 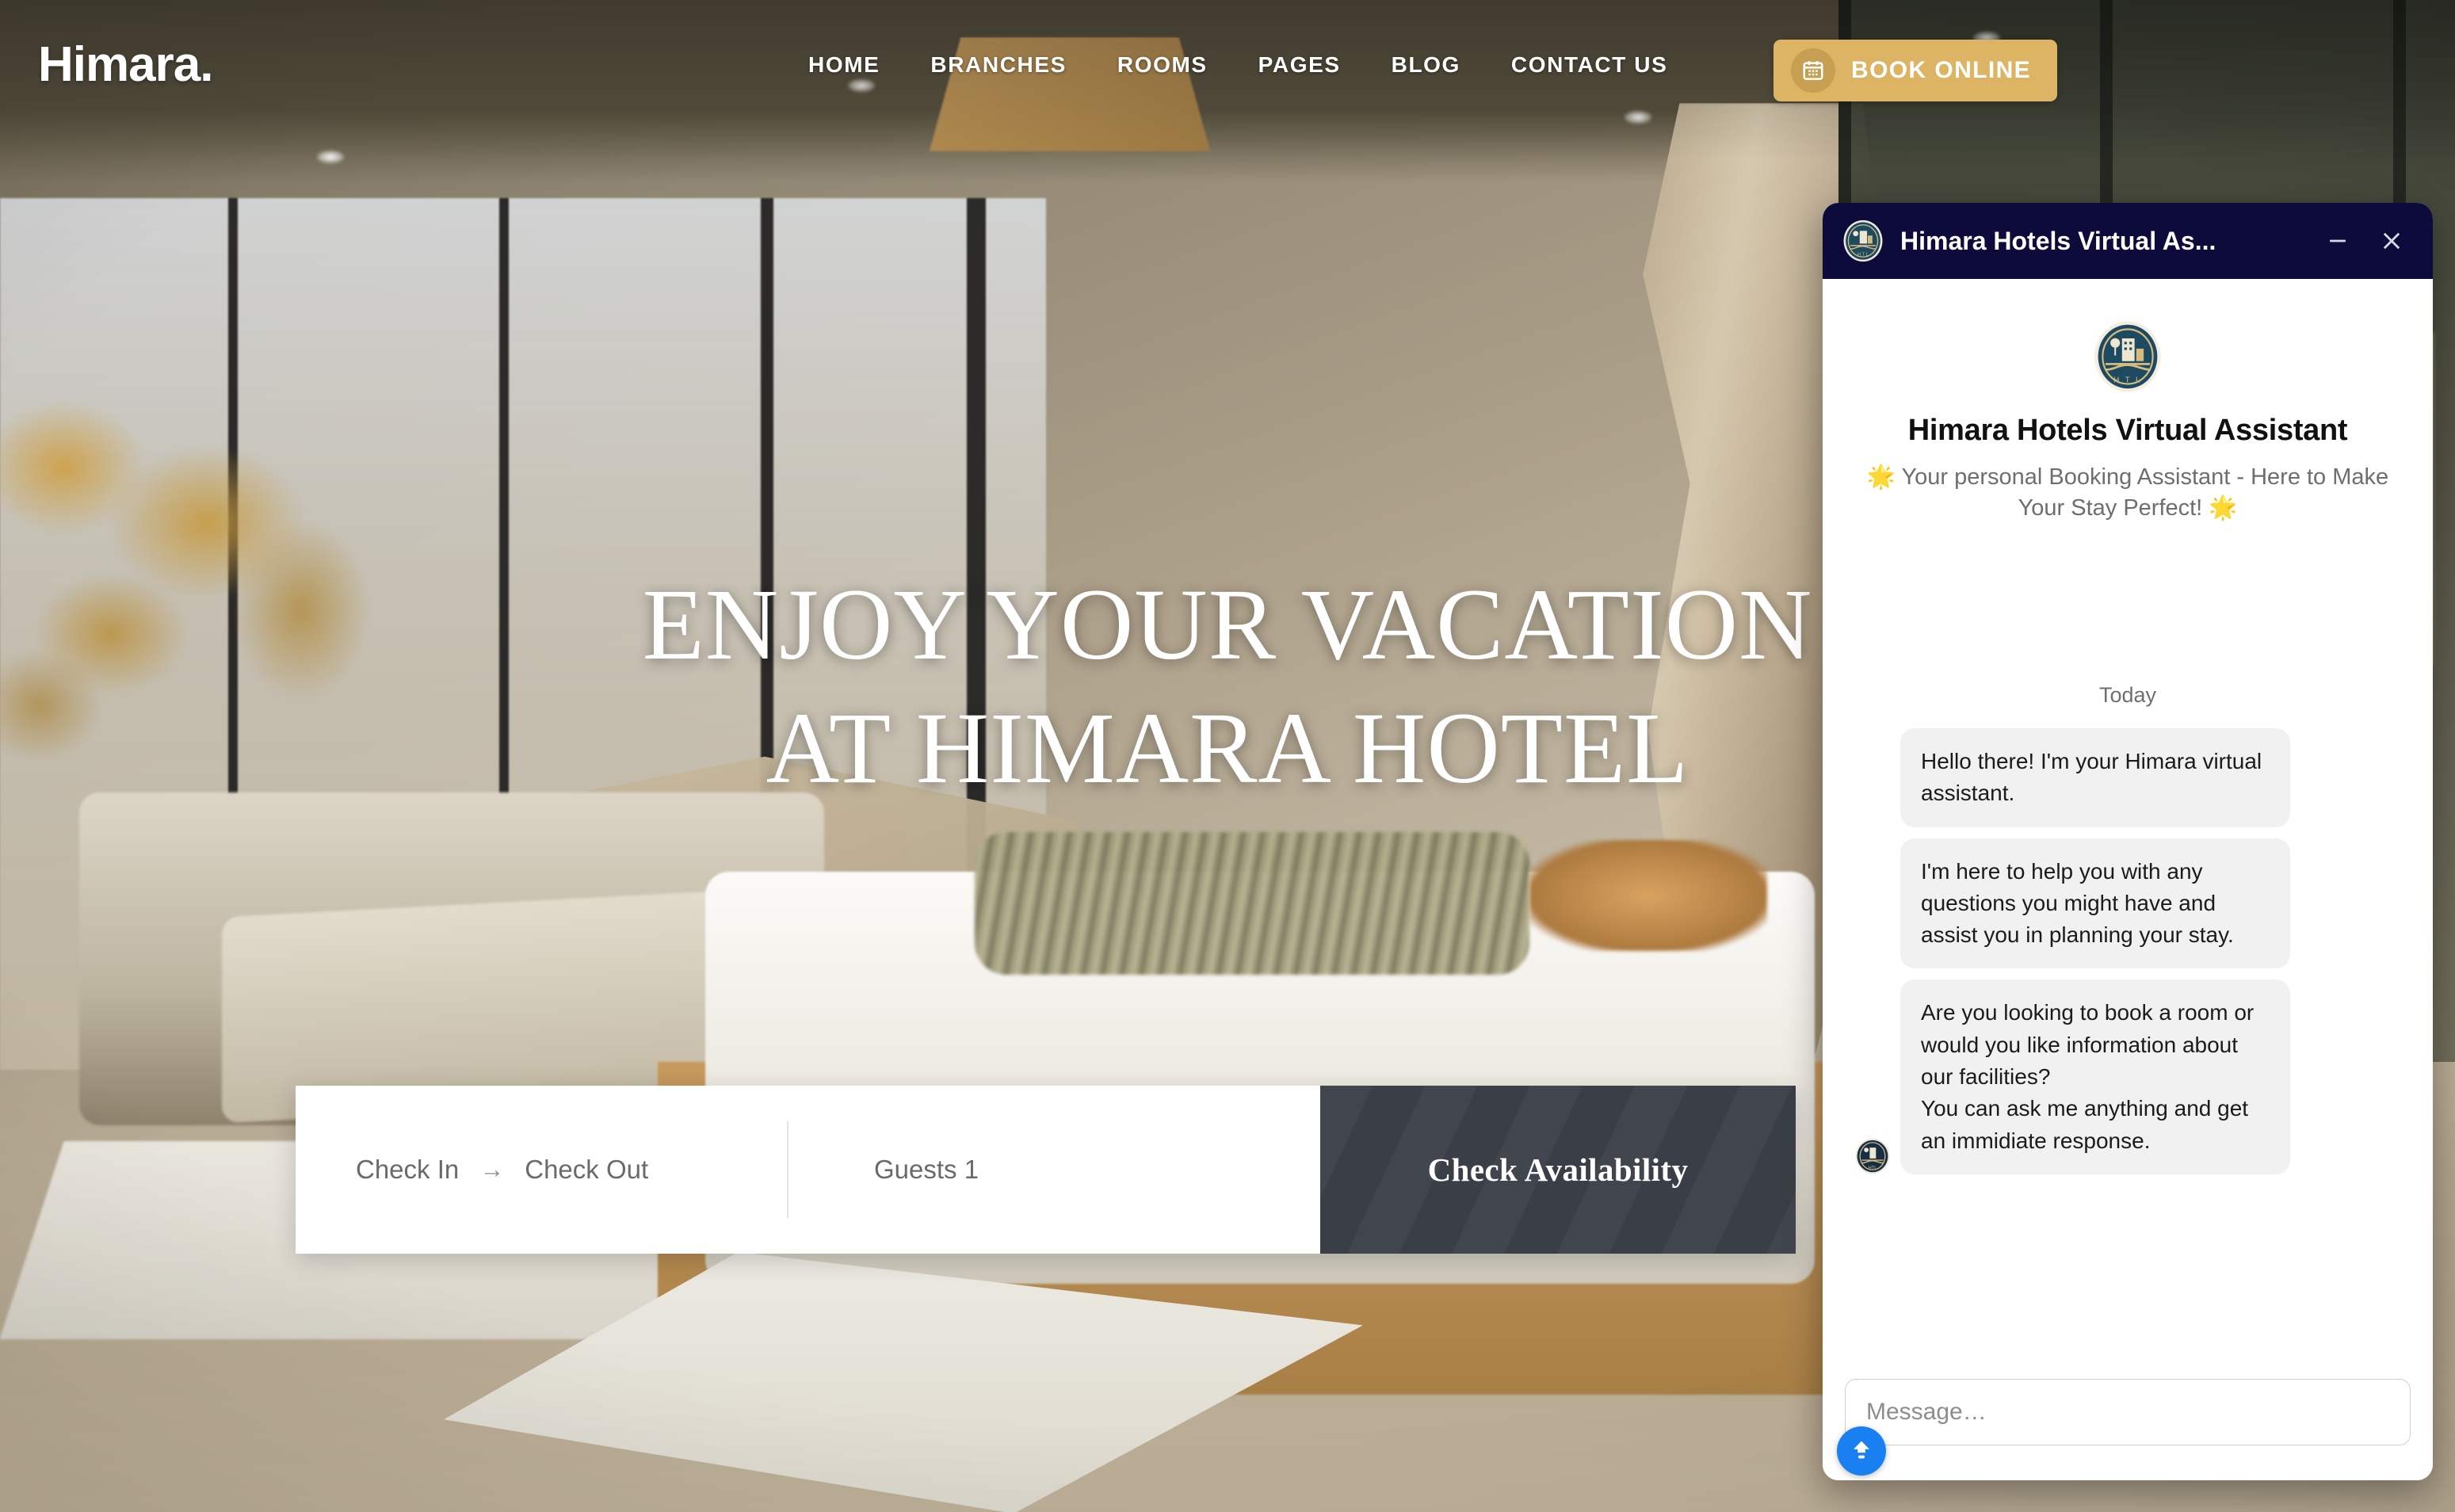 What do you see at coordinates (2127, 430) in the screenshot?
I see `assistant-title: Himara Hotels Virtual Assistant` at bounding box center [2127, 430].